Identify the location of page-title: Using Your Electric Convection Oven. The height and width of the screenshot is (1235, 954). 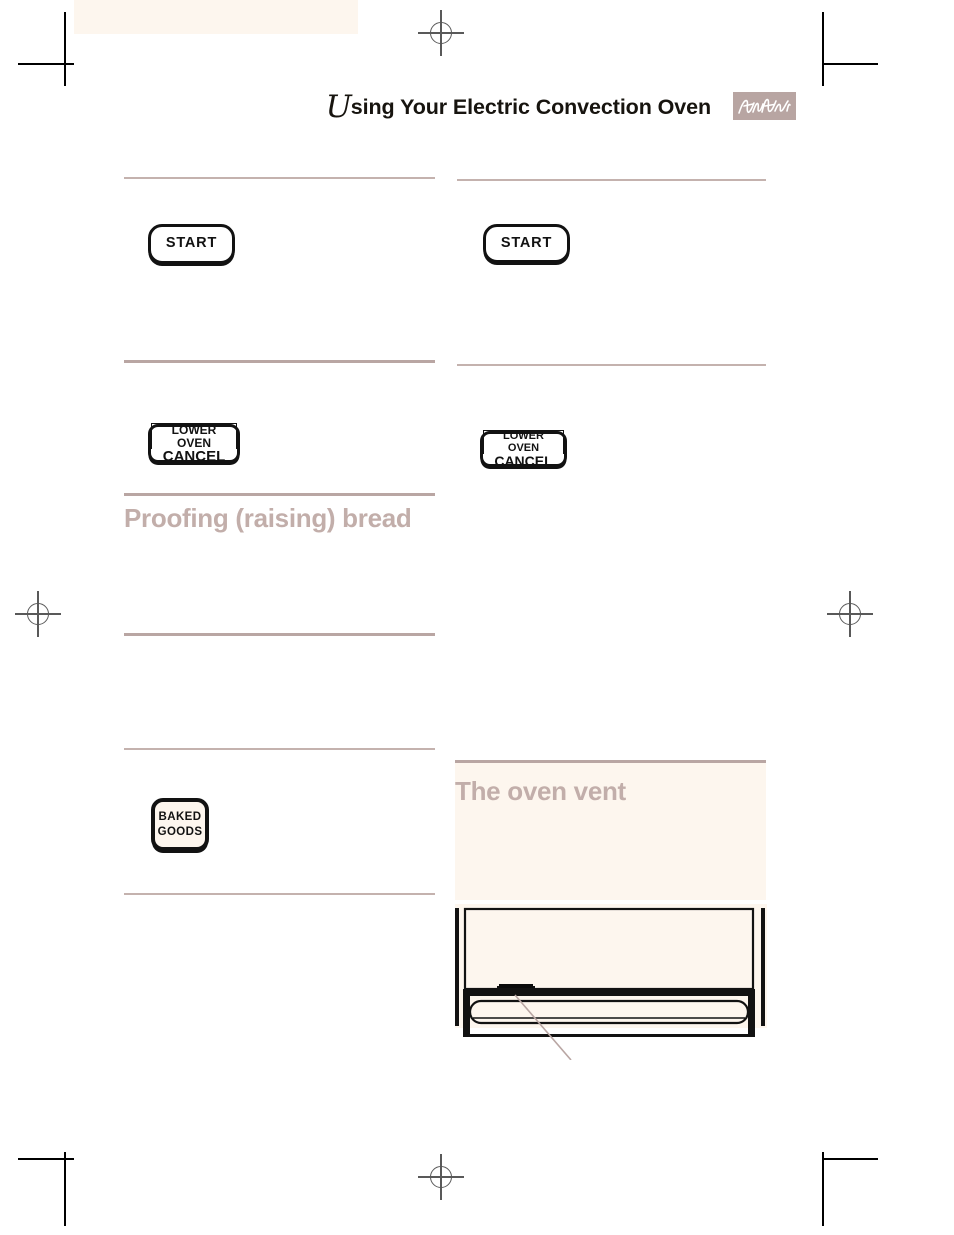
(518, 107).